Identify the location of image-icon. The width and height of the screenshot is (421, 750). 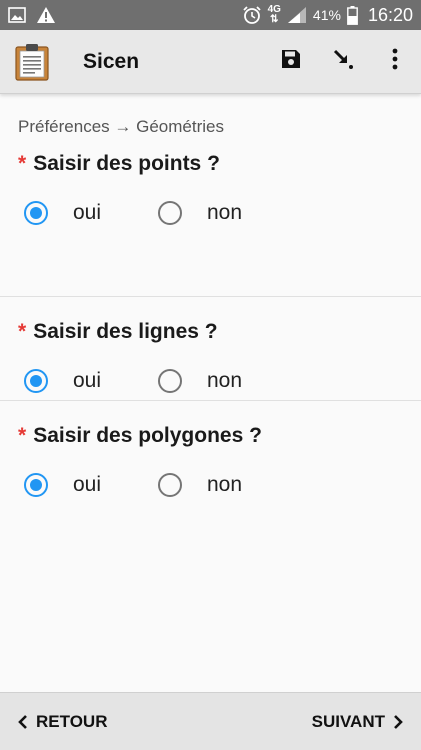
(17, 15).